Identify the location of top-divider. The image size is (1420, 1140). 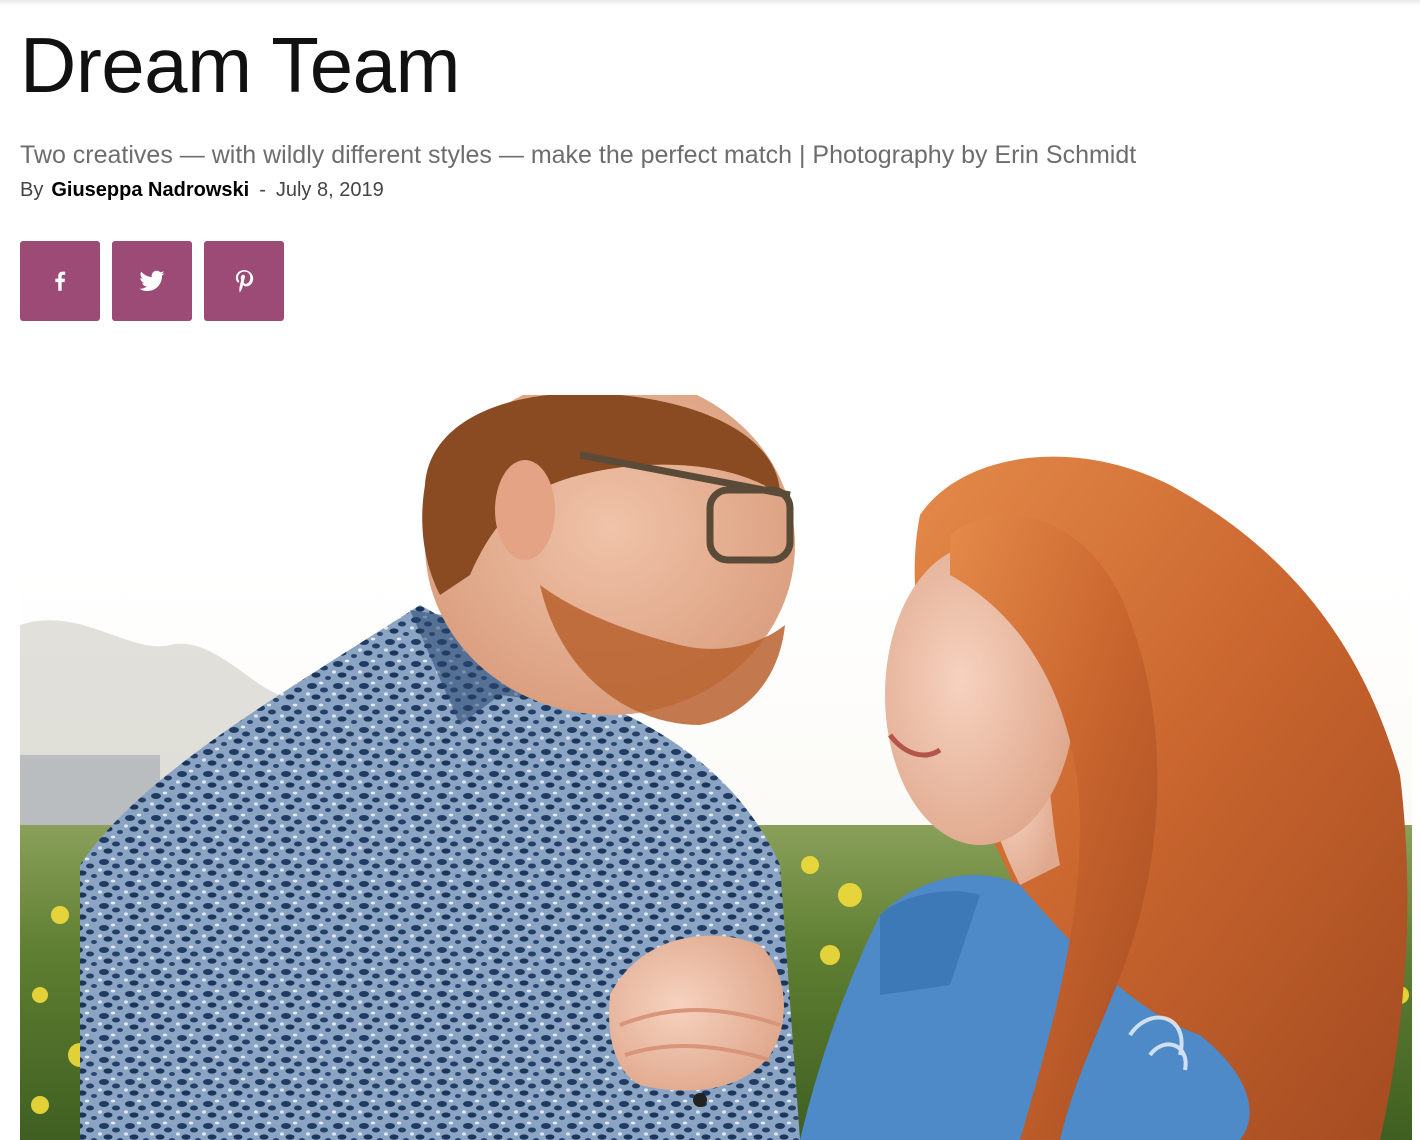
(710, 3).